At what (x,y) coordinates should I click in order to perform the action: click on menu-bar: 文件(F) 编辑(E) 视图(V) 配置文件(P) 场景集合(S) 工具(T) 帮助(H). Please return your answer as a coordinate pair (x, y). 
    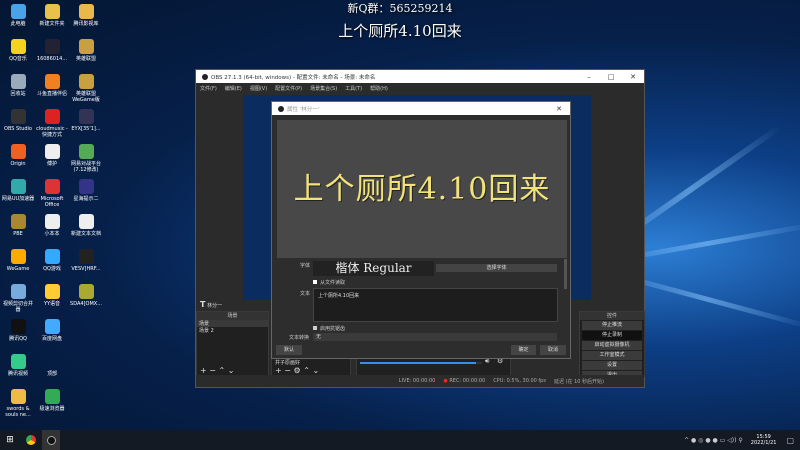
    Looking at the image, I should click on (420, 88).